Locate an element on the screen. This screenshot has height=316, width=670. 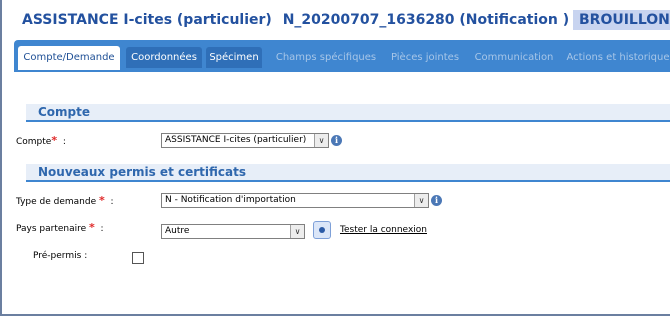
title-account: ASSISTANCE I-cites (particulier) is located at coordinates (147, 20).